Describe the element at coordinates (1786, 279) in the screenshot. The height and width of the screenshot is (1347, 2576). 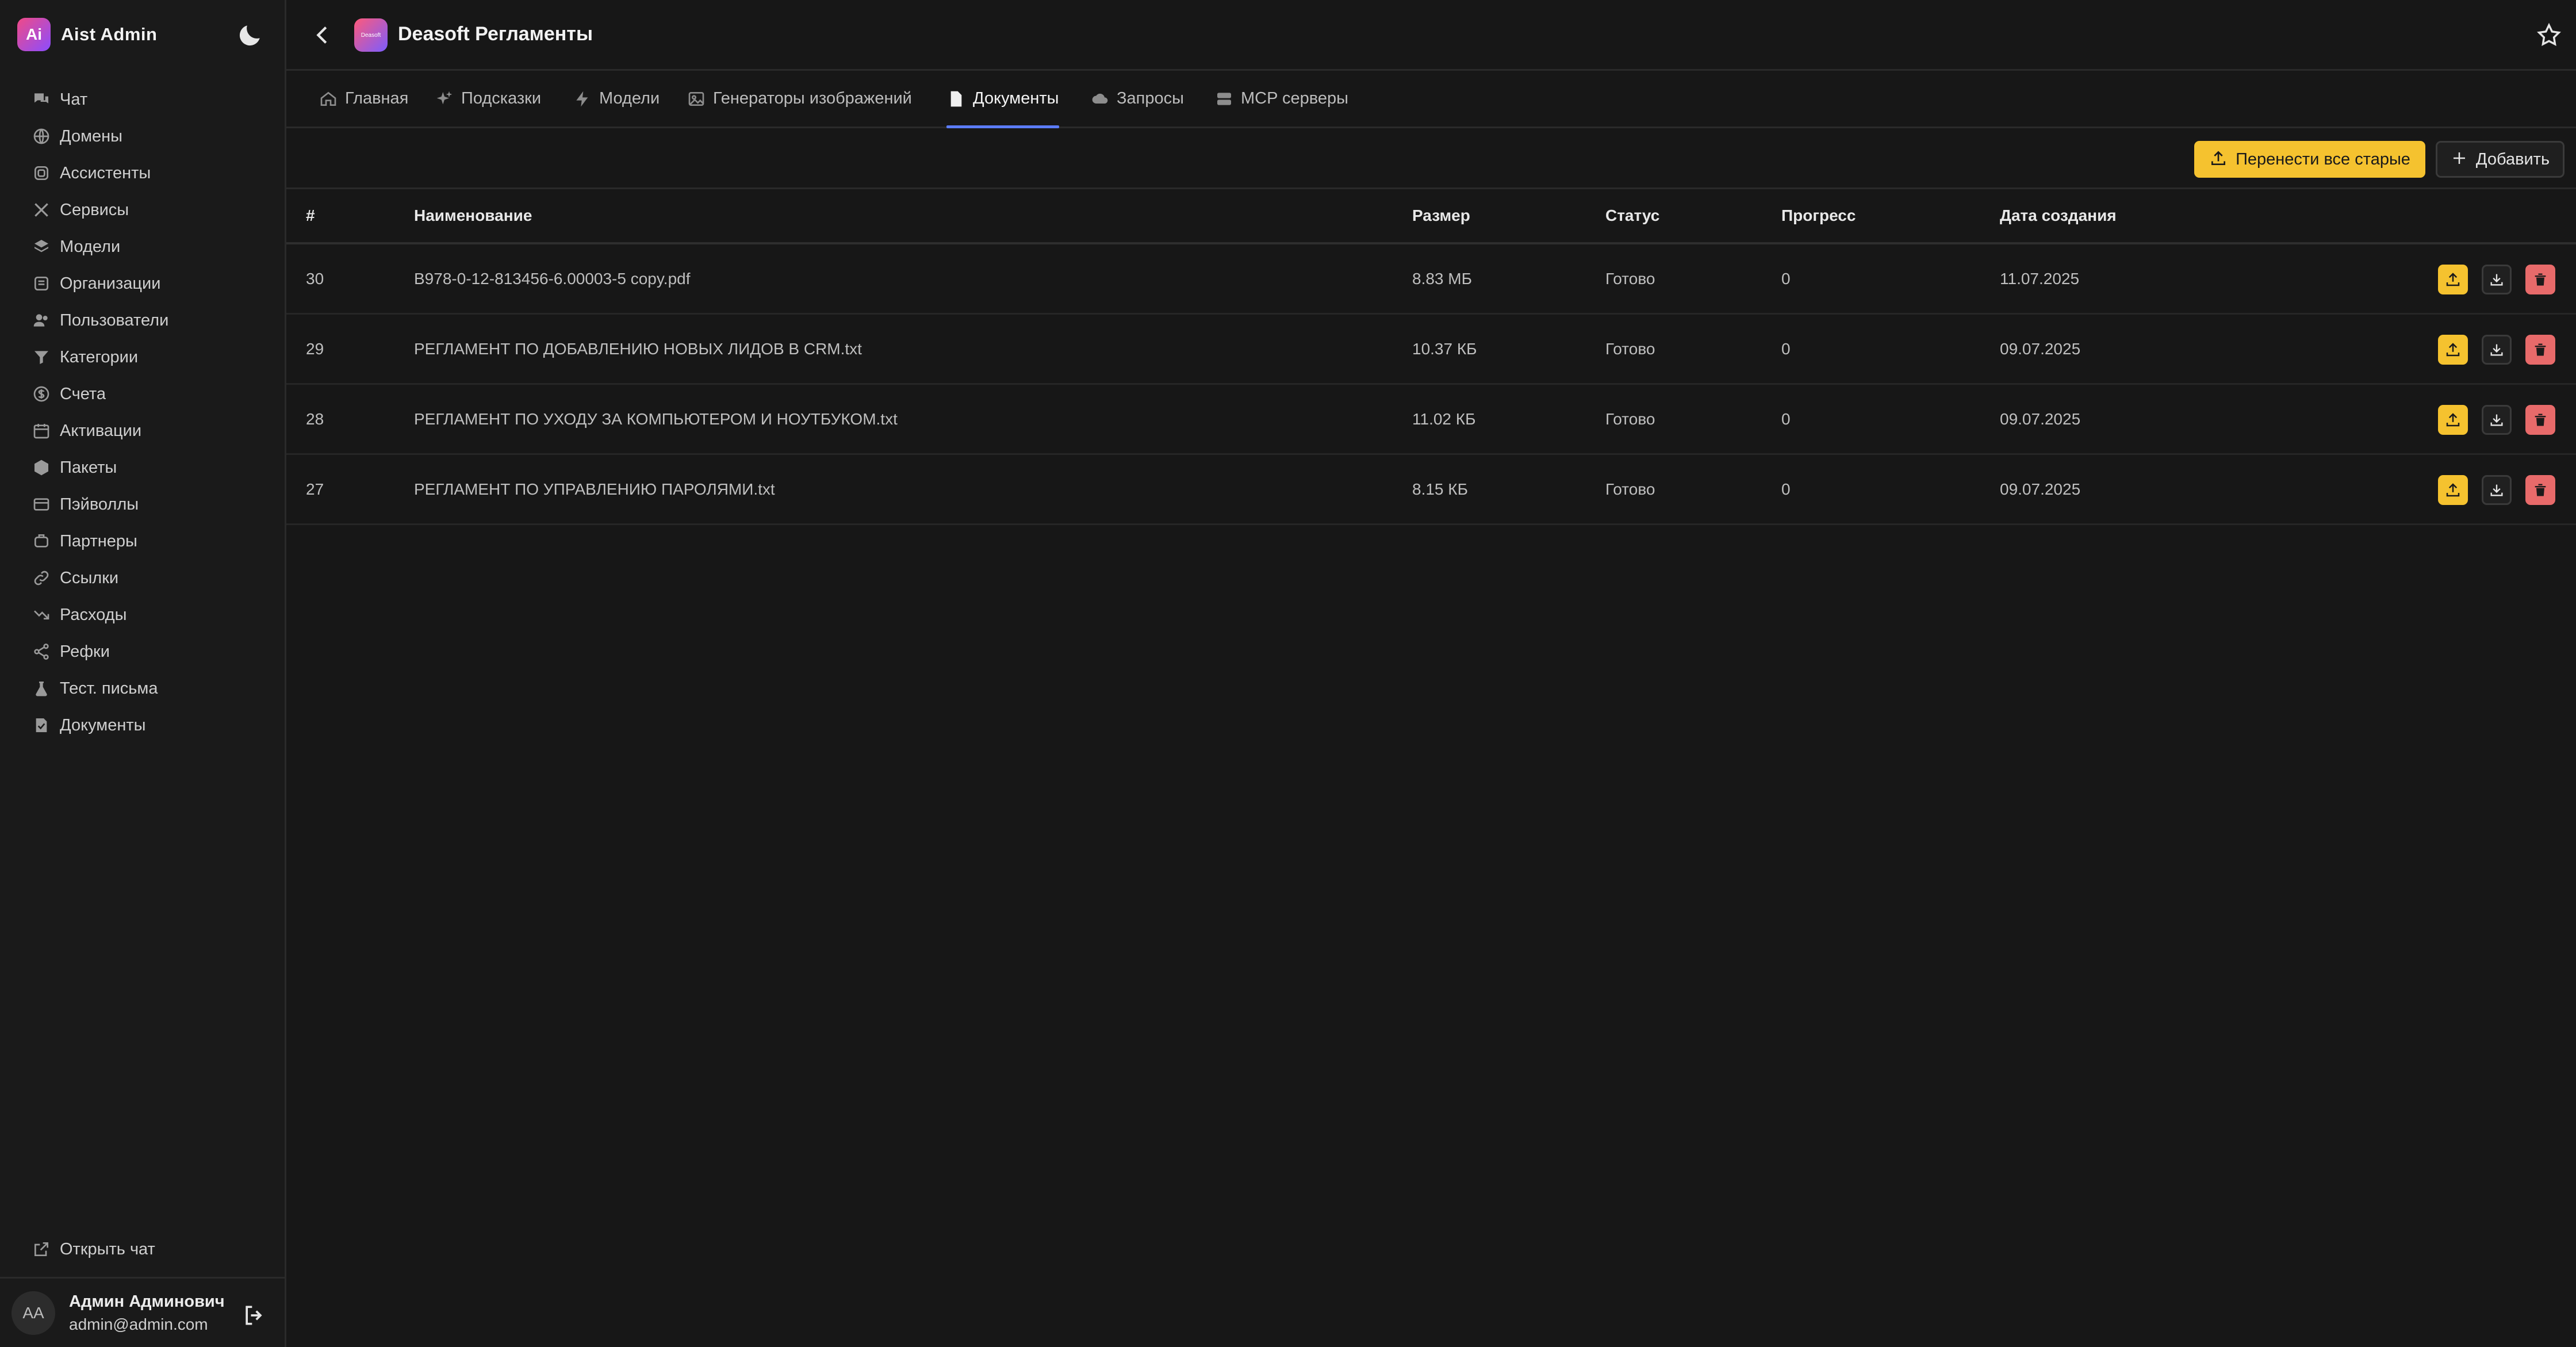
I see `cell-progress: 0` at that location.